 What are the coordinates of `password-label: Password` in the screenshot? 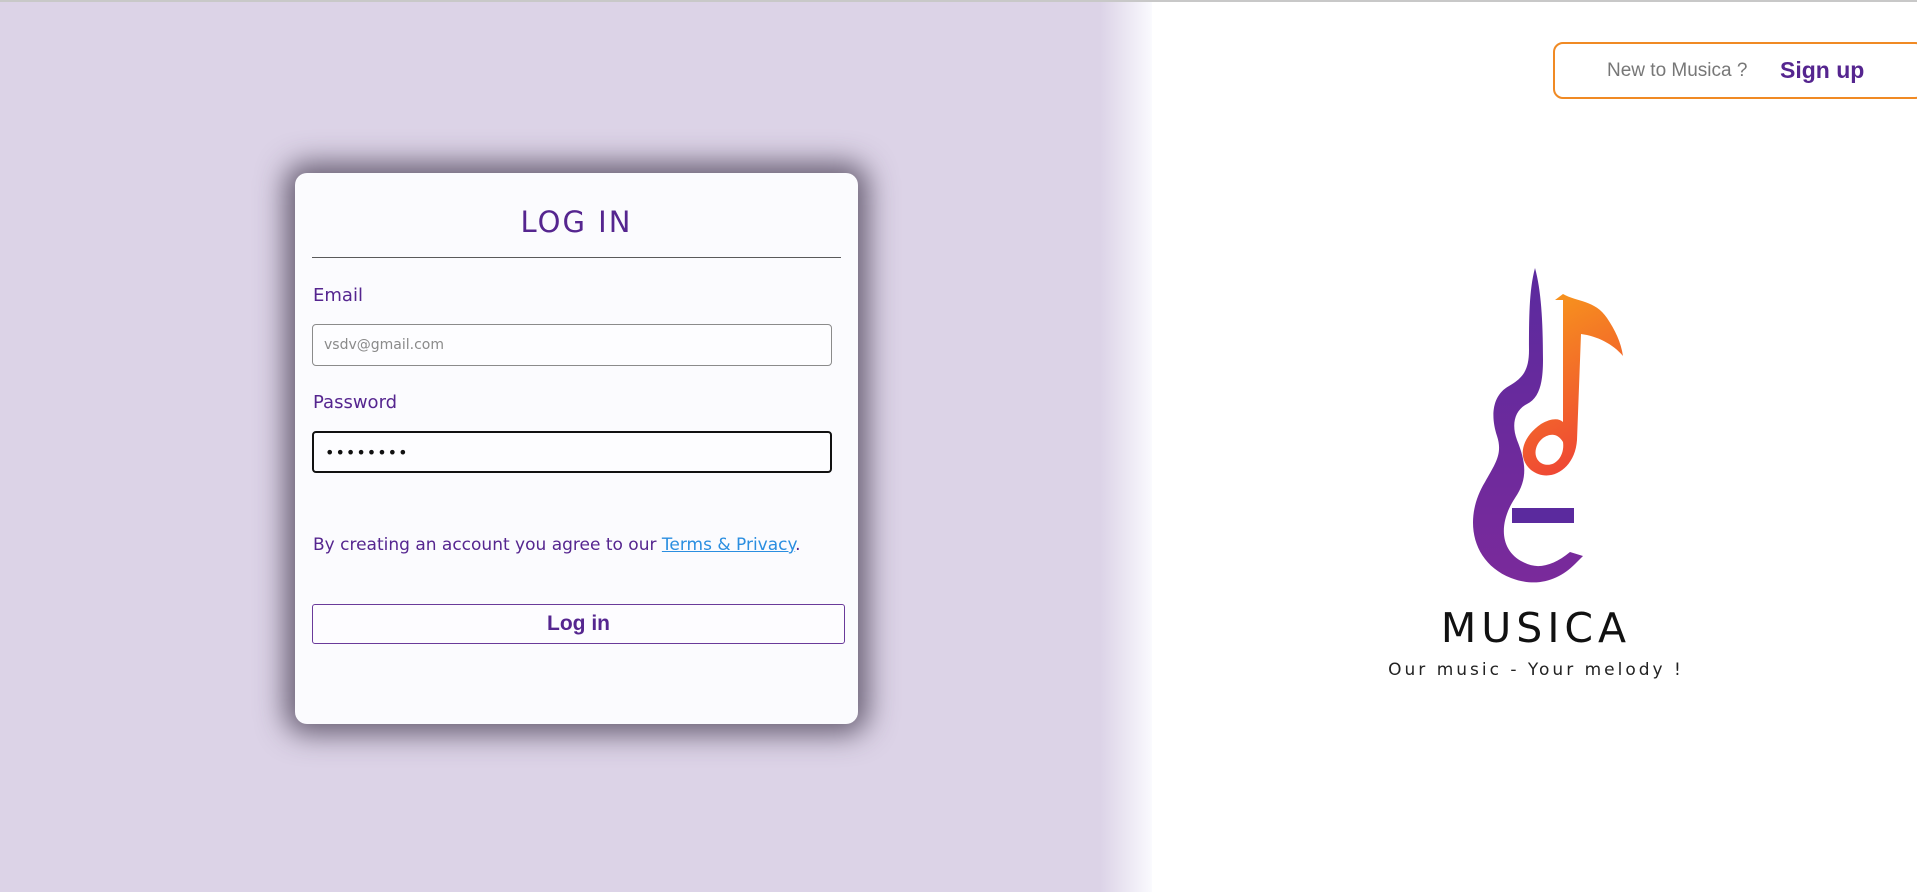 It's located at (355, 402).